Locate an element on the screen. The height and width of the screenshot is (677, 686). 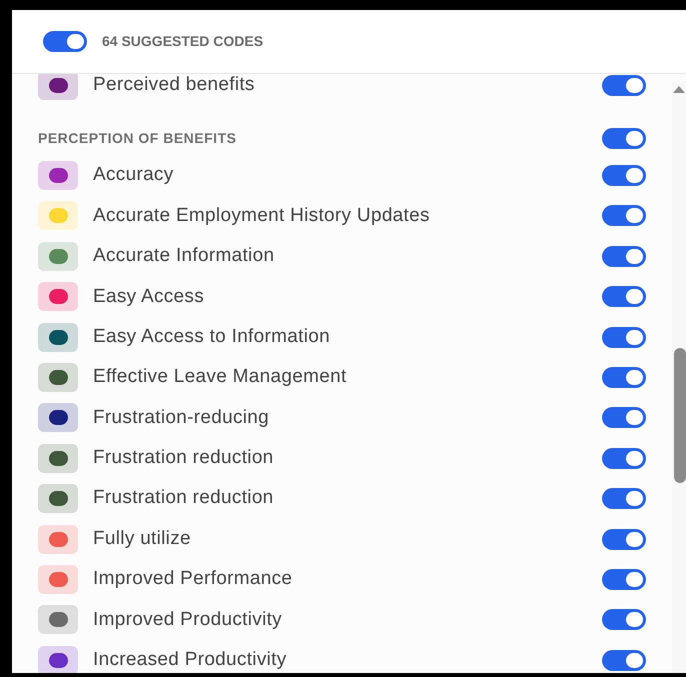
scroll-up-icon is located at coordinates (679, 89).